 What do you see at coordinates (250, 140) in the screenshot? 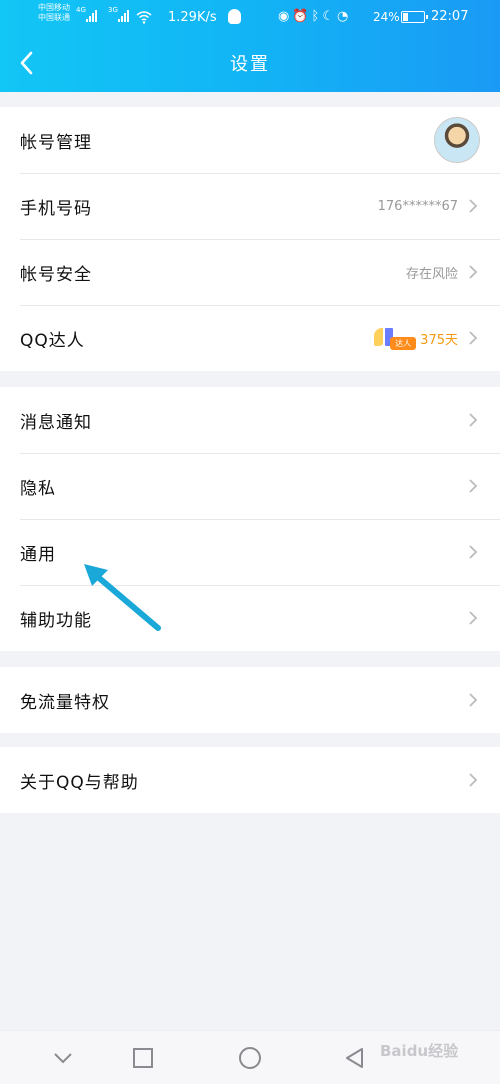
I see `row-account-management: 帐号管理` at bounding box center [250, 140].